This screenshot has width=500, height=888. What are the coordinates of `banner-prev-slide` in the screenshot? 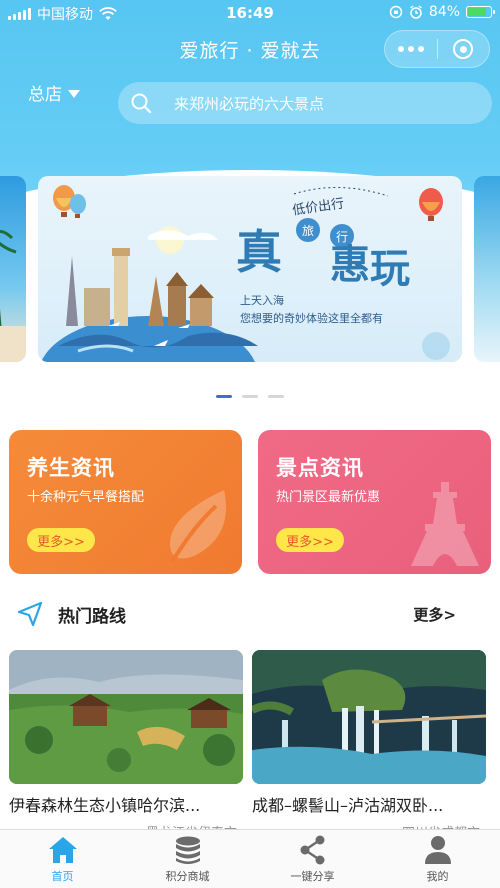 It's located at (13, 269).